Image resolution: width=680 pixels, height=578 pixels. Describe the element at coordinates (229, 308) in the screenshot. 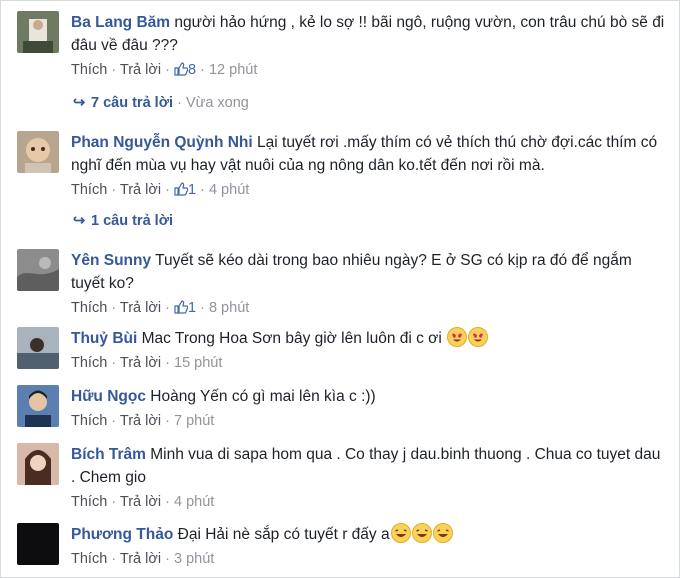

I see `timestamp: 8 phút` at that location.